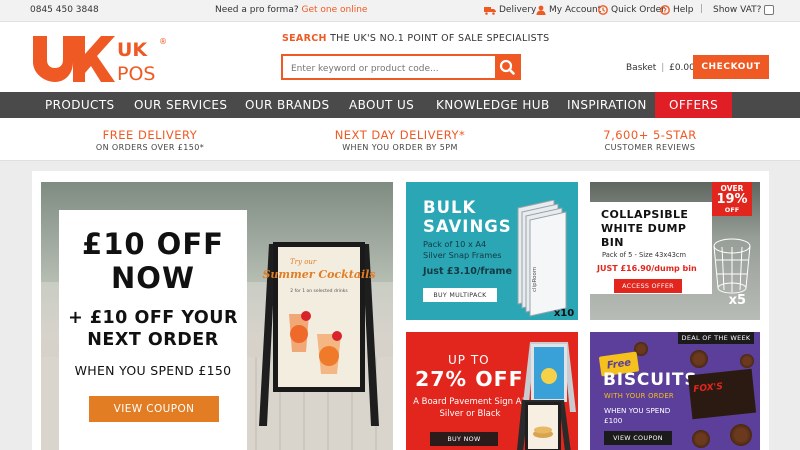  I want to click on hero-condition: WHEN YOU SPEND £150, so click(153, 370).